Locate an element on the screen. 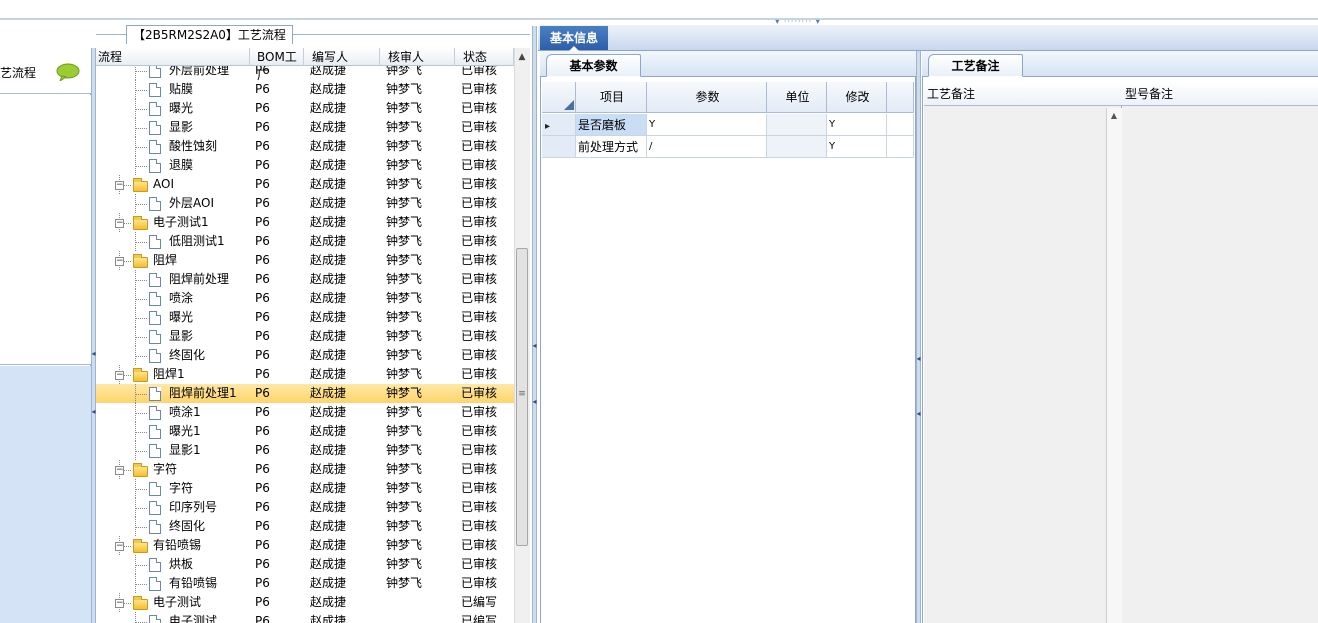  chat-bubble-icon is located at coordinates (68, 73).